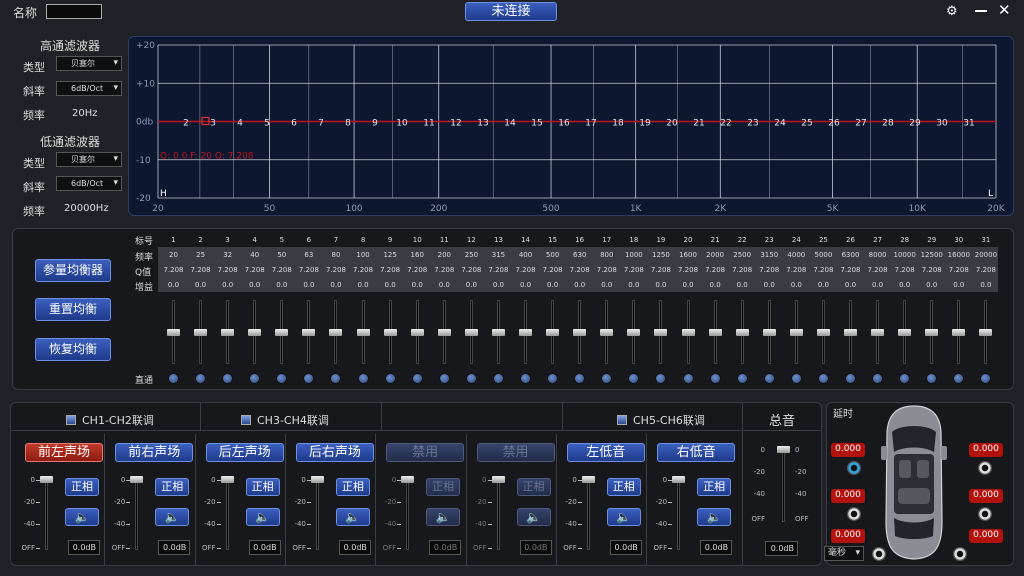 Image resolution: width=1024 pixels, height=576 pixels. What do you see at coordinates (89, 63) in the screenshot?
I see `highpass-type-select: 贝塞尔` at bounding box center [89, 63].